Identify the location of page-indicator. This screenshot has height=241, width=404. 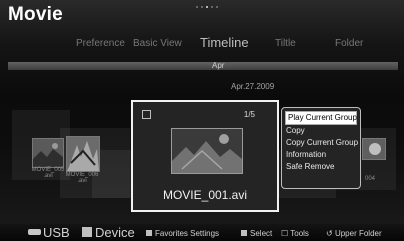
(207, 7).